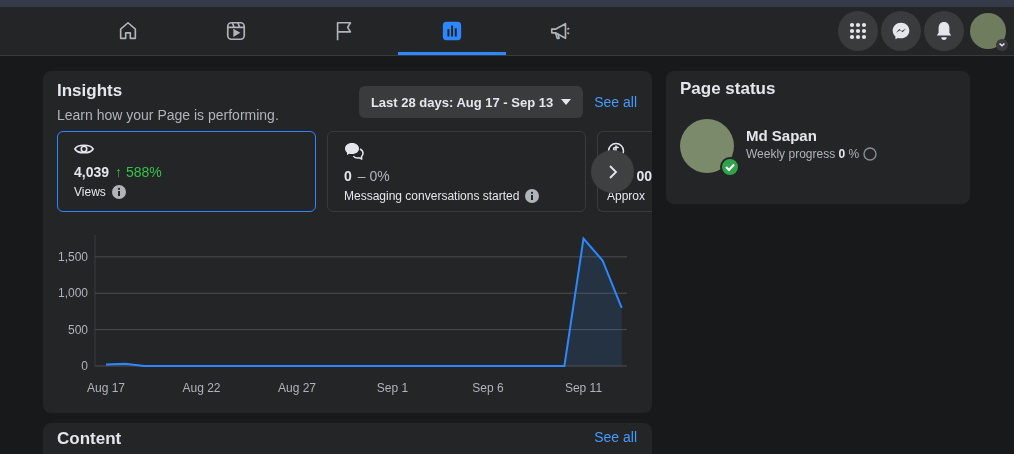 The height and width of the screenshot is (454, 1014). I want to click on messenger-button, so click(901, 31).